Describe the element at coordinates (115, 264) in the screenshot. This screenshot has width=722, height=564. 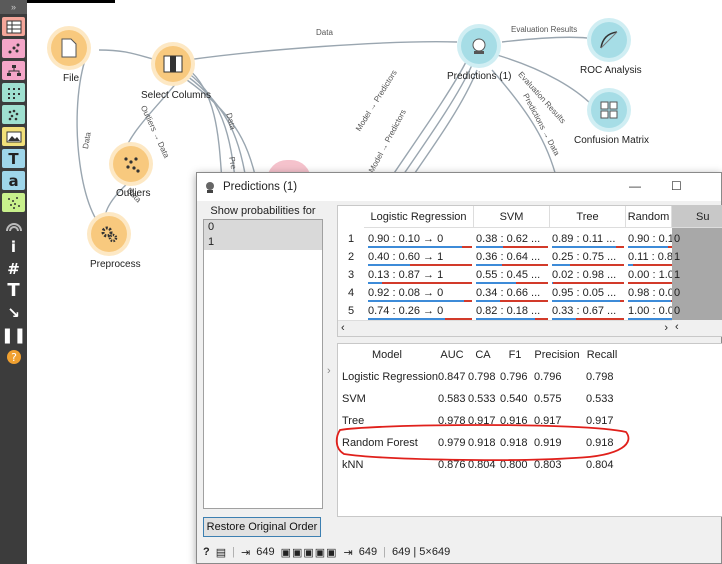
I see `preprocess-label: Preprocess` at that location.